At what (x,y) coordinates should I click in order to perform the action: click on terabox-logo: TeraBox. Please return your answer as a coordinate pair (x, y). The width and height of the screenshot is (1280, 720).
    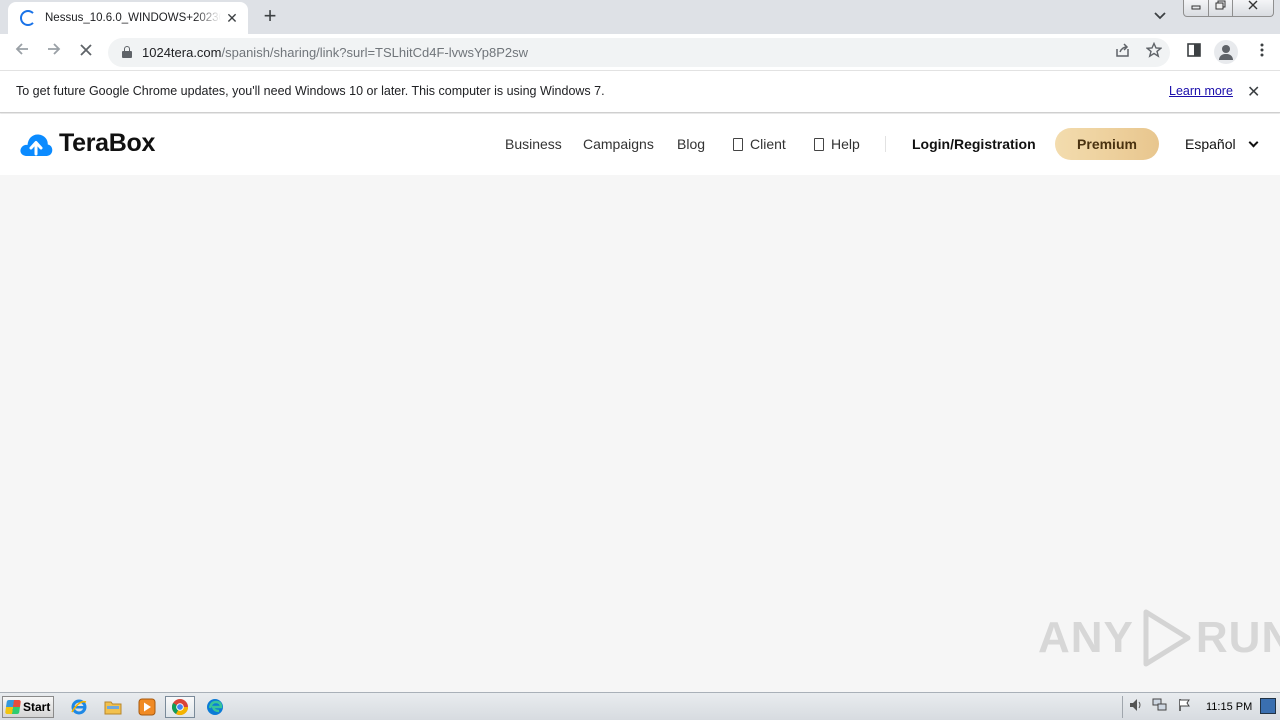
    Looking at the image, I should click on (87, 143).